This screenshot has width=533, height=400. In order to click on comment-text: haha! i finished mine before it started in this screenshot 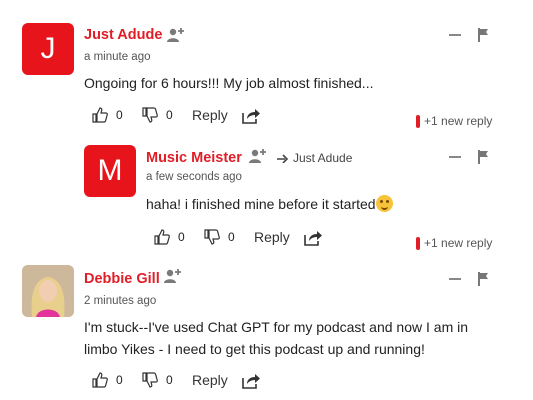, I will do `click(269, 204)`.